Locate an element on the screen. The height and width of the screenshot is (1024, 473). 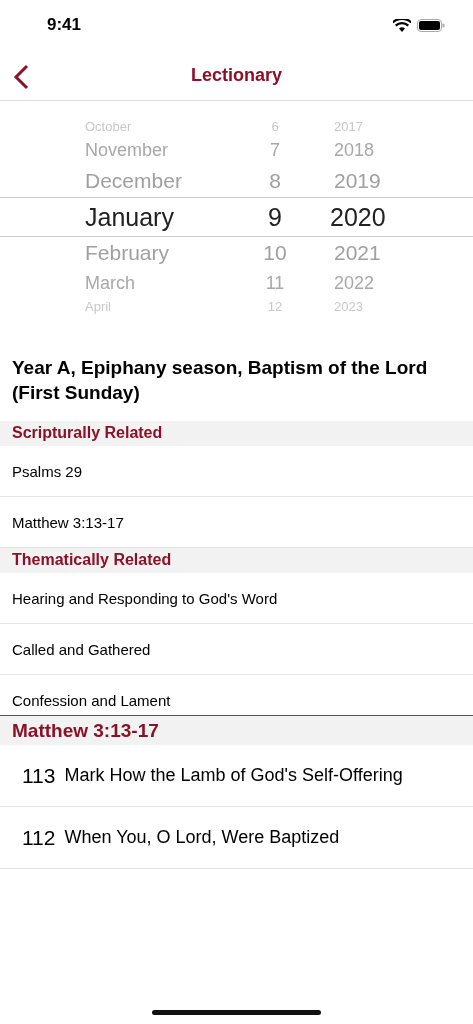
list-item: Psalms 29 is located at coordinates (236, 472).